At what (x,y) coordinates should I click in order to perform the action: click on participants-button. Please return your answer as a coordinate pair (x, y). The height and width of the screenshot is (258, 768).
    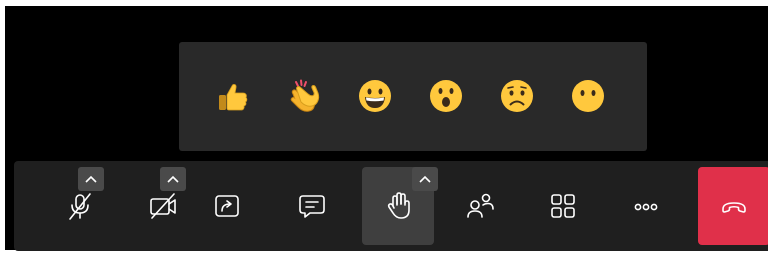
    Looking at the image, I should click on (481, 206).